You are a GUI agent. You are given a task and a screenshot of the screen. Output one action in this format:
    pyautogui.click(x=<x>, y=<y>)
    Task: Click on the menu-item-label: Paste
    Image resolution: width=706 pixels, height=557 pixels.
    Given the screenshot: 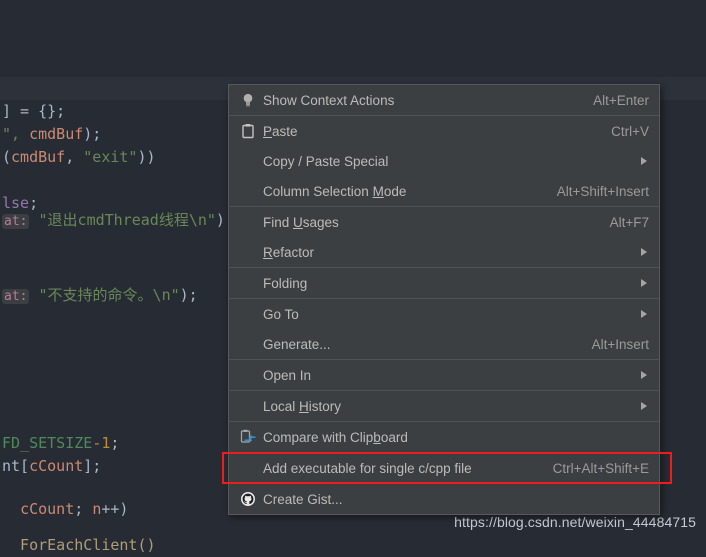 What is the action you would take?
    pyautogui.click(x=280, y=131)
    